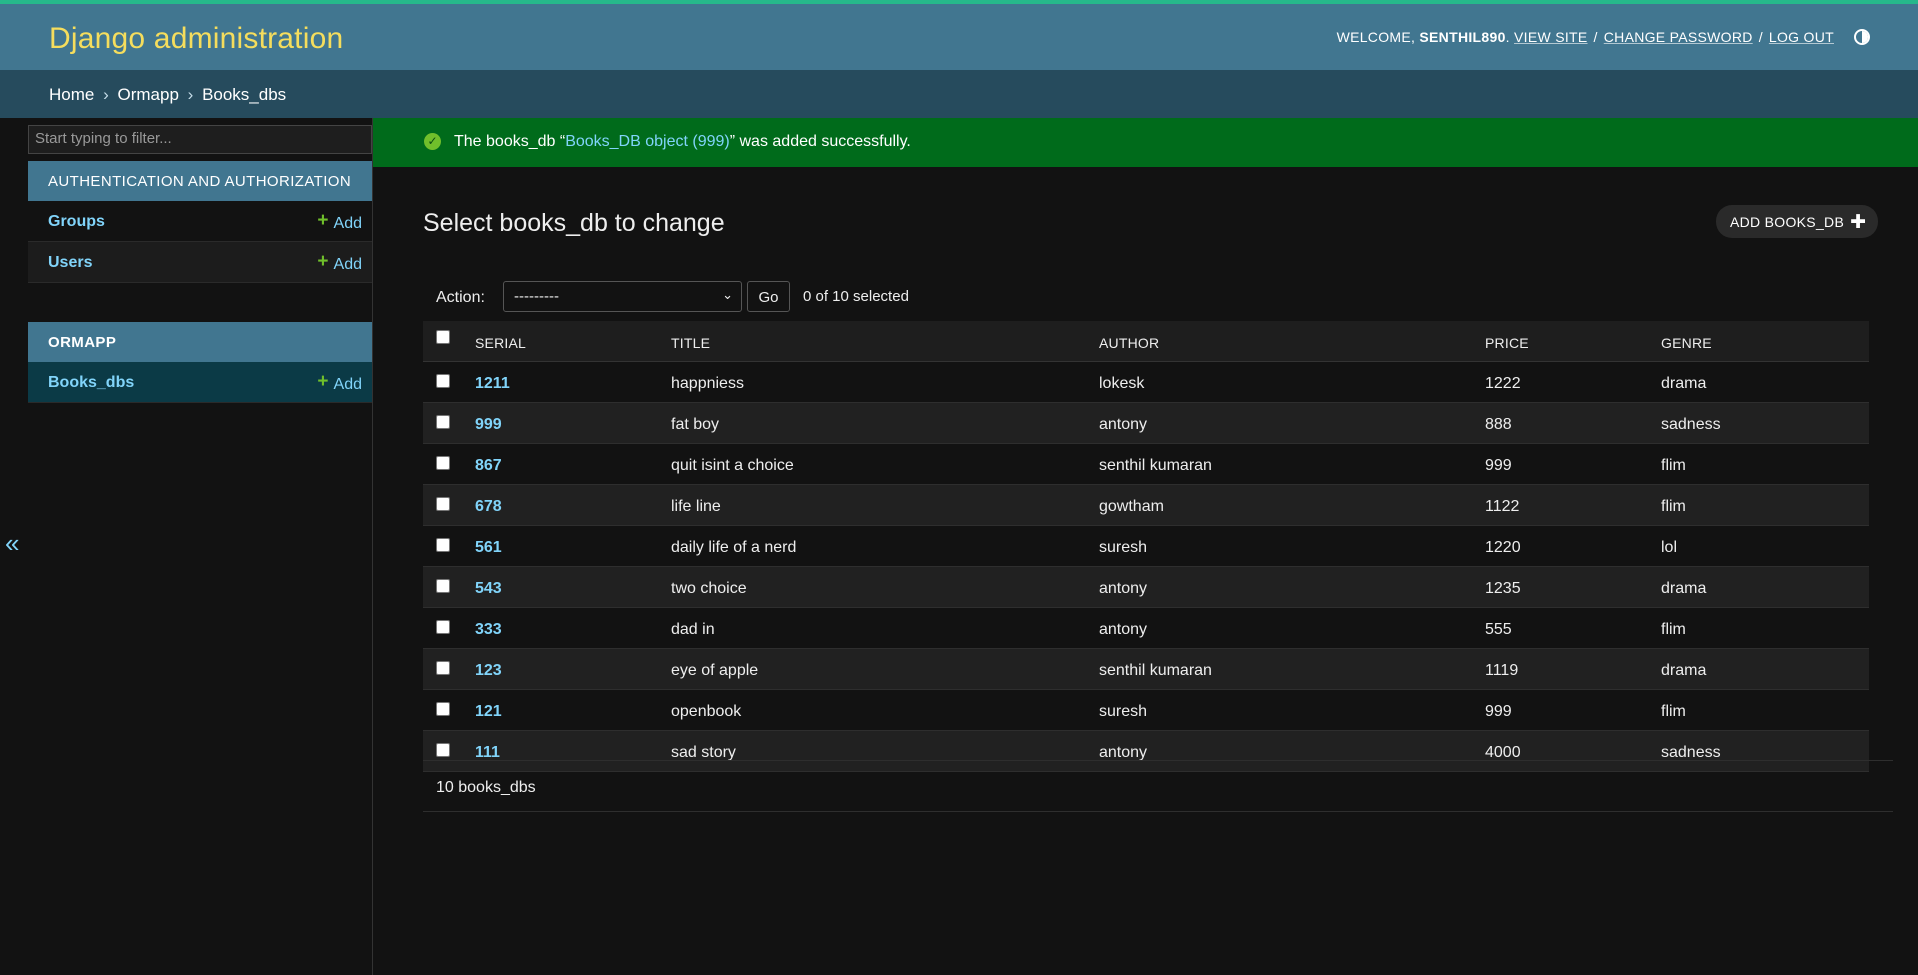  What do you see at coordinates (690, 343) in the screenshot?
I see `column-header-title: TITLE` at bounding box center [690, 343].